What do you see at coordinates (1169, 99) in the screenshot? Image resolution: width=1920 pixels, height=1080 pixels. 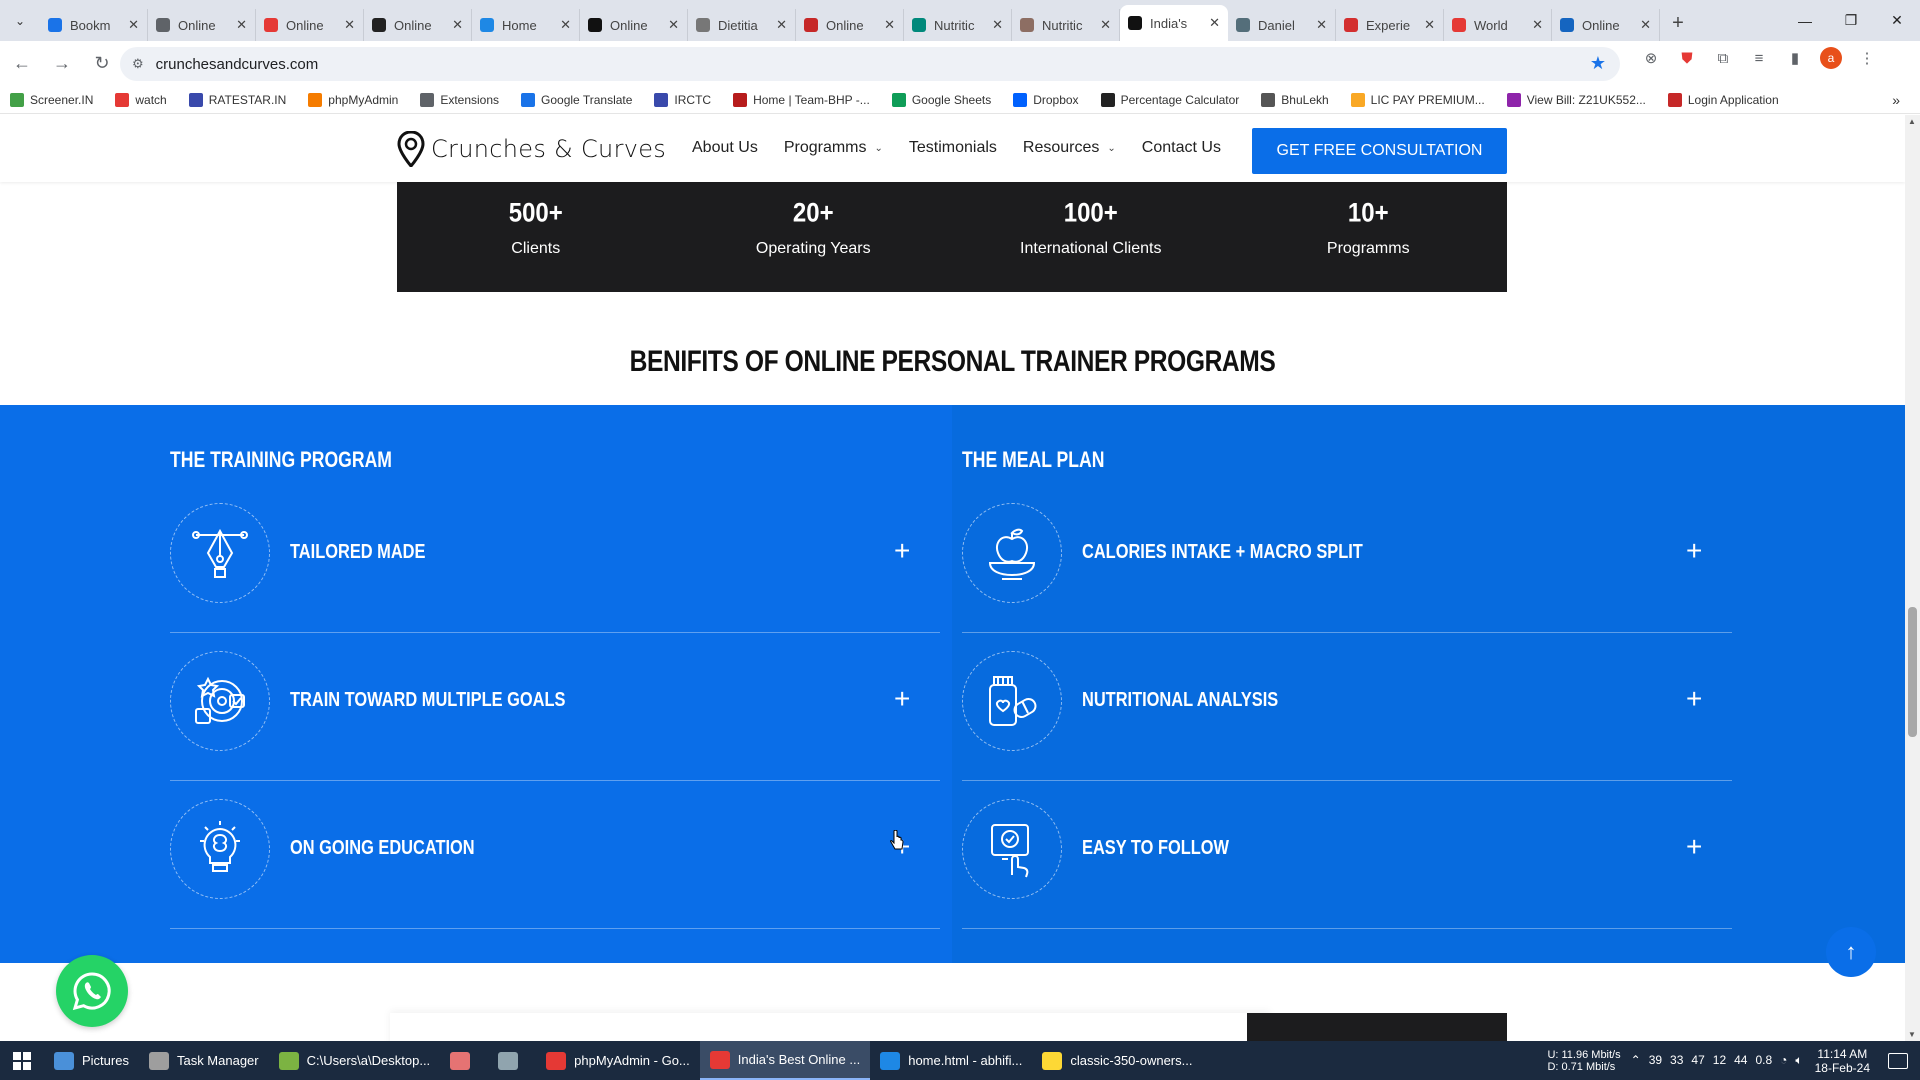 I see `bookmark-item: Percentage Calculator` at bounding box center [1169, 99].